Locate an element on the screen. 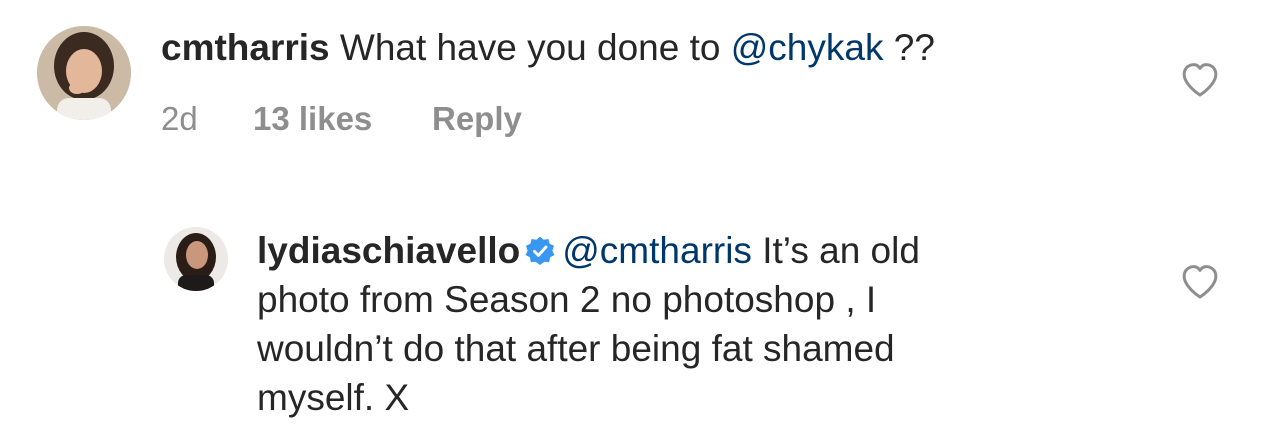  reply-button: Reply is located at coordinates (477, 119).